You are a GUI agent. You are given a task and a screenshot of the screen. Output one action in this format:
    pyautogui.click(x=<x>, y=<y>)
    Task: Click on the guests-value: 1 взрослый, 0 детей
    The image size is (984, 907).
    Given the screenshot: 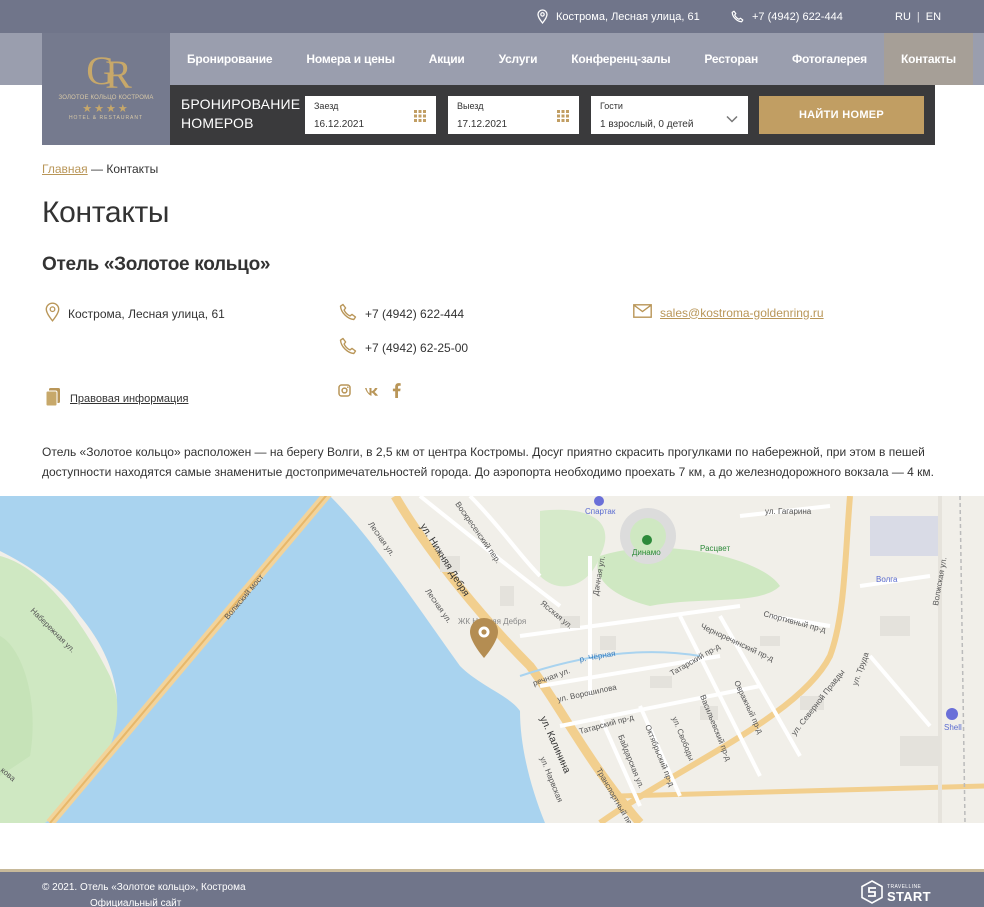 What is the action you would take?
    pyautogui.click(x=647, y=124)
    